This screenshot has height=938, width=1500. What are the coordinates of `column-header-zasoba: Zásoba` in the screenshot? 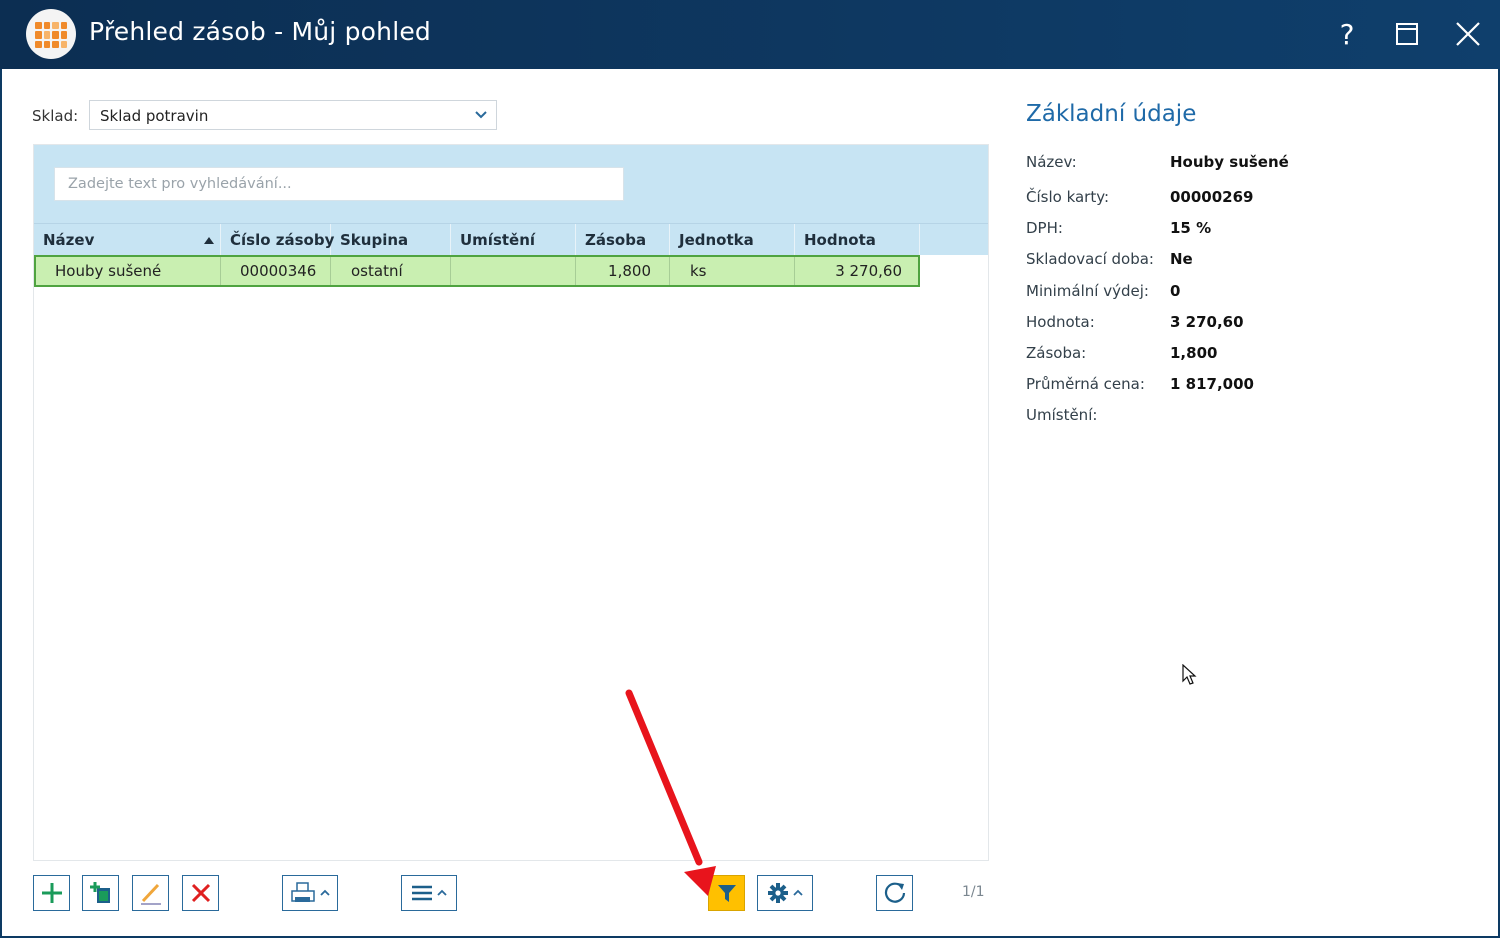 It's located at (623, 240).